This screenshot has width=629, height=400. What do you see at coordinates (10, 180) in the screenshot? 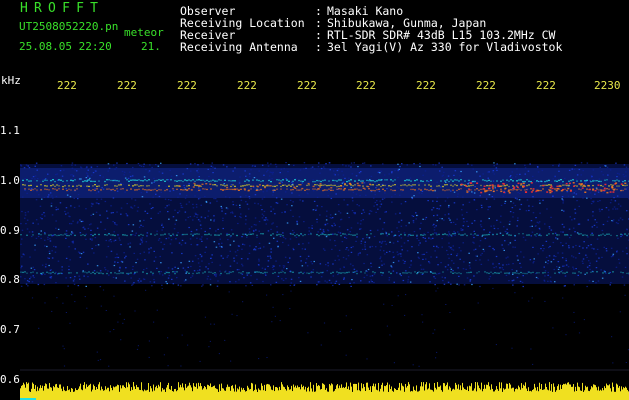
I see `frequency-tick: 1.0` at bounding box center [10, 180].